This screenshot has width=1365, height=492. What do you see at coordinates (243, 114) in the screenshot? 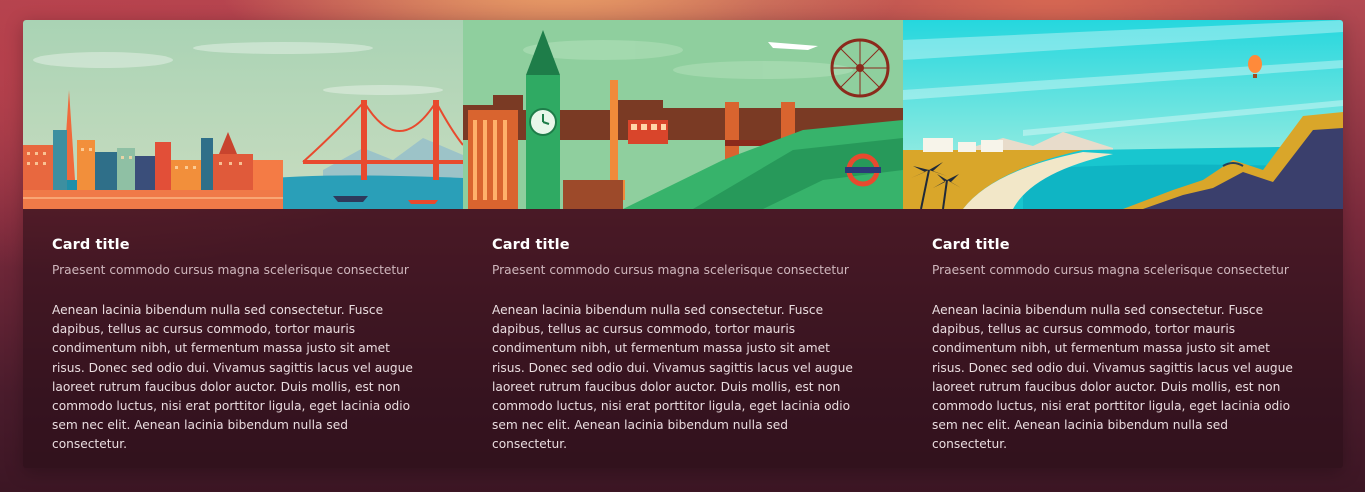
I see `card-image-san-francisco` at bounding box center [243, 114].